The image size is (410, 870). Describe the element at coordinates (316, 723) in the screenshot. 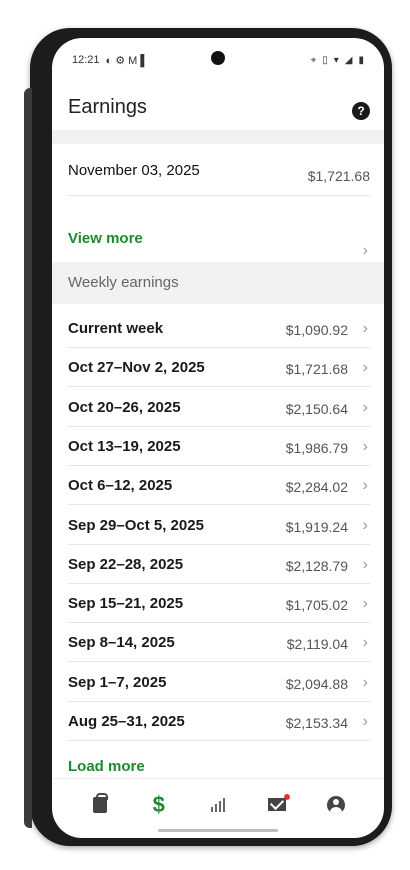

I see `week-amount: $2,153.34` at that location.